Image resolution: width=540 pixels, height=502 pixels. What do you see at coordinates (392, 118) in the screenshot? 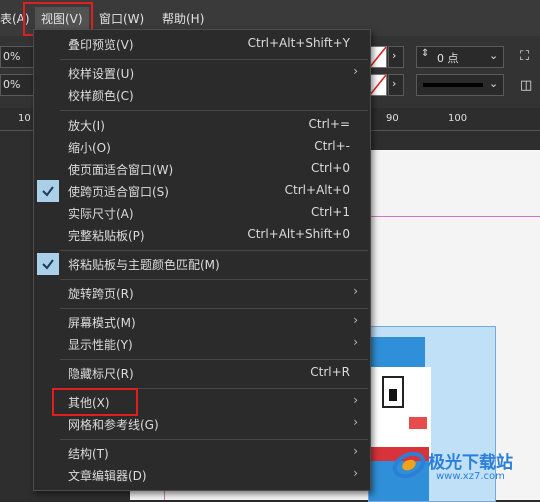
I see `ruler-tick-label: 90` at bounding box center [392, 118].